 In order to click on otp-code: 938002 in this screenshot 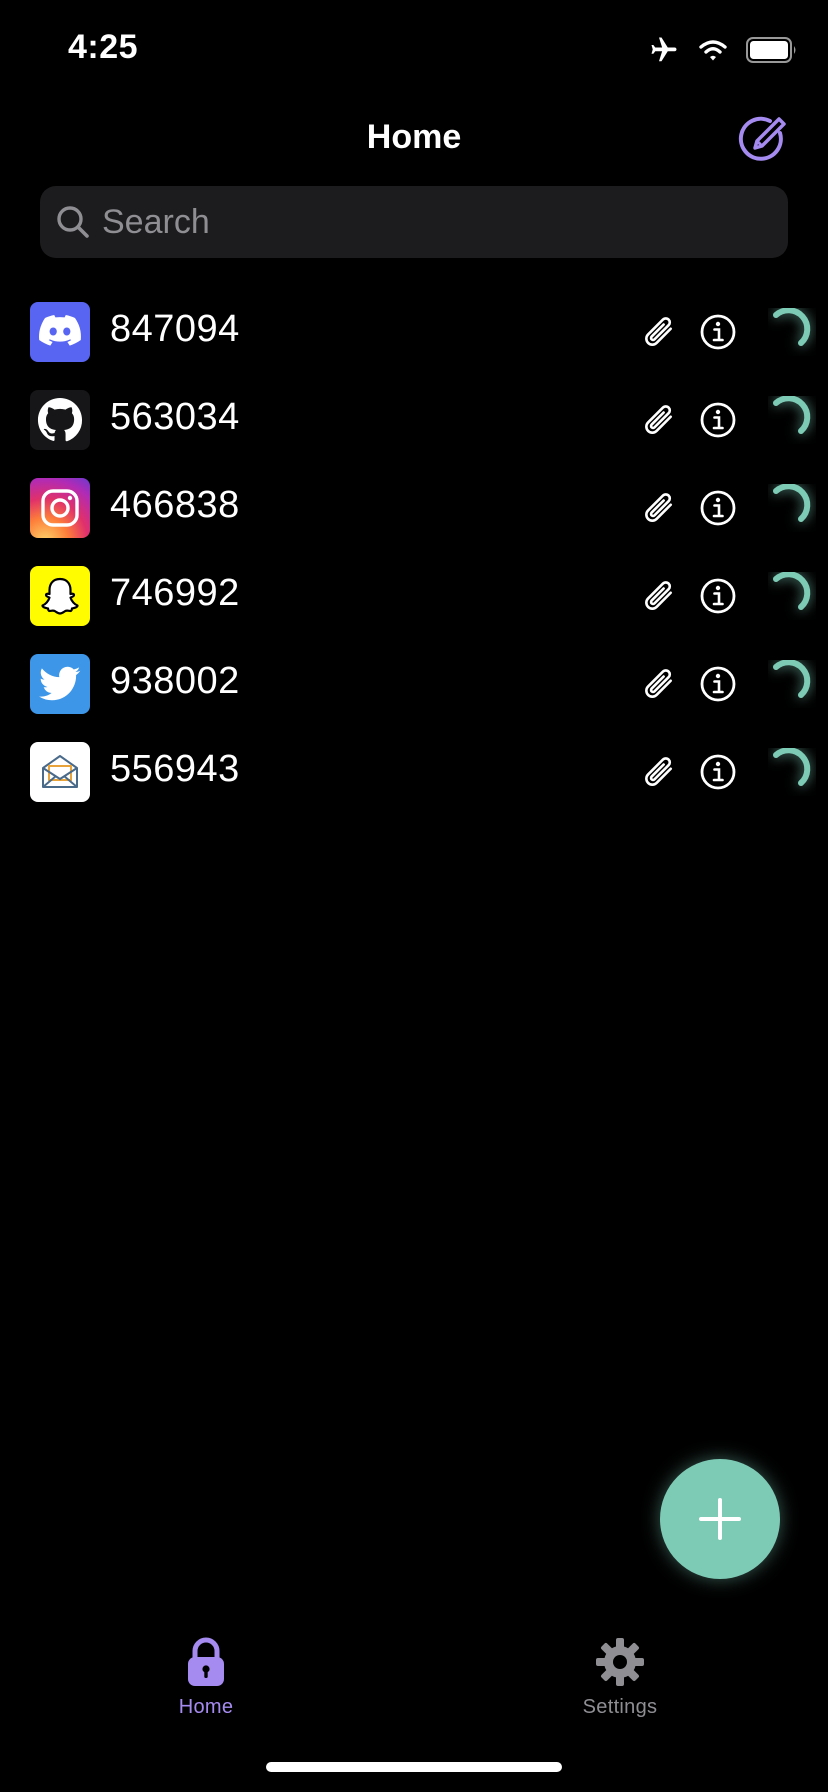, I will do `click(175, 681)`.